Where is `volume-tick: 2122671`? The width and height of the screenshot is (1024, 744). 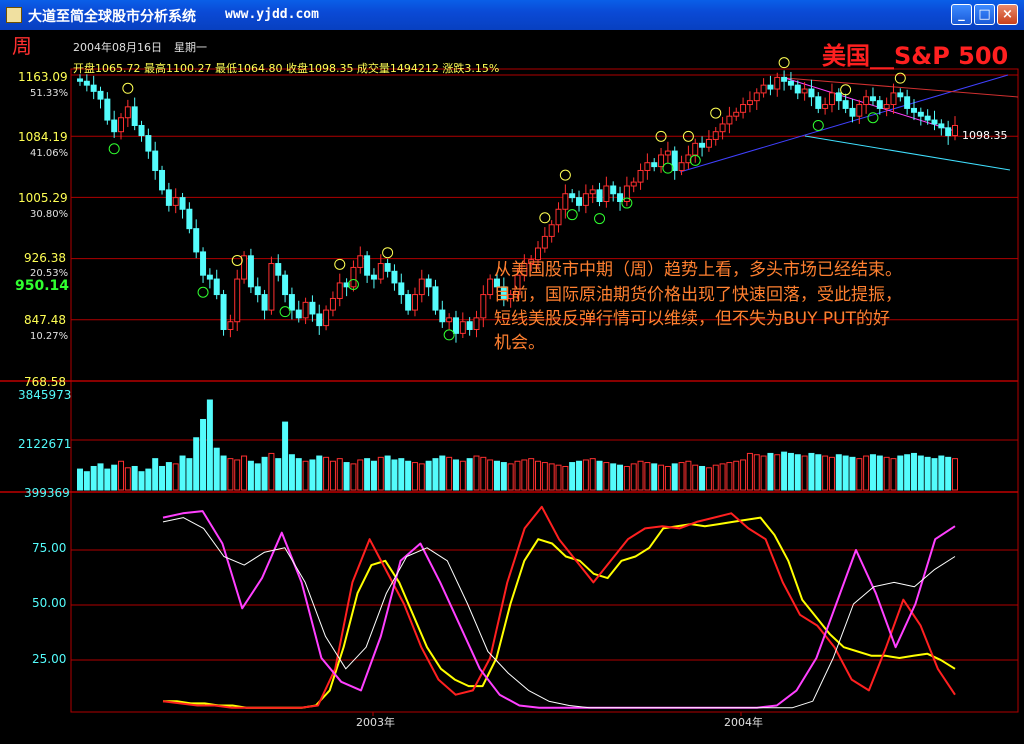
volume-tick: 2122671 is located at coordinates (44, 444).